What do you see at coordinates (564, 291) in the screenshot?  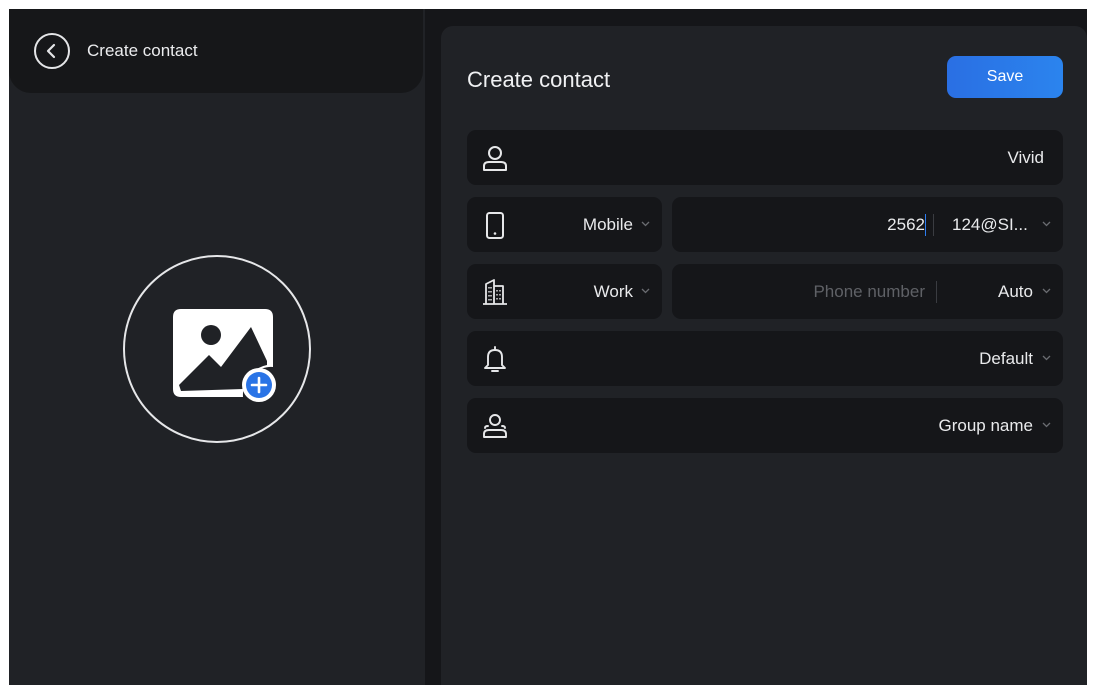 I see `phone-type-select-2: Work` at bounding box center [564, 291].